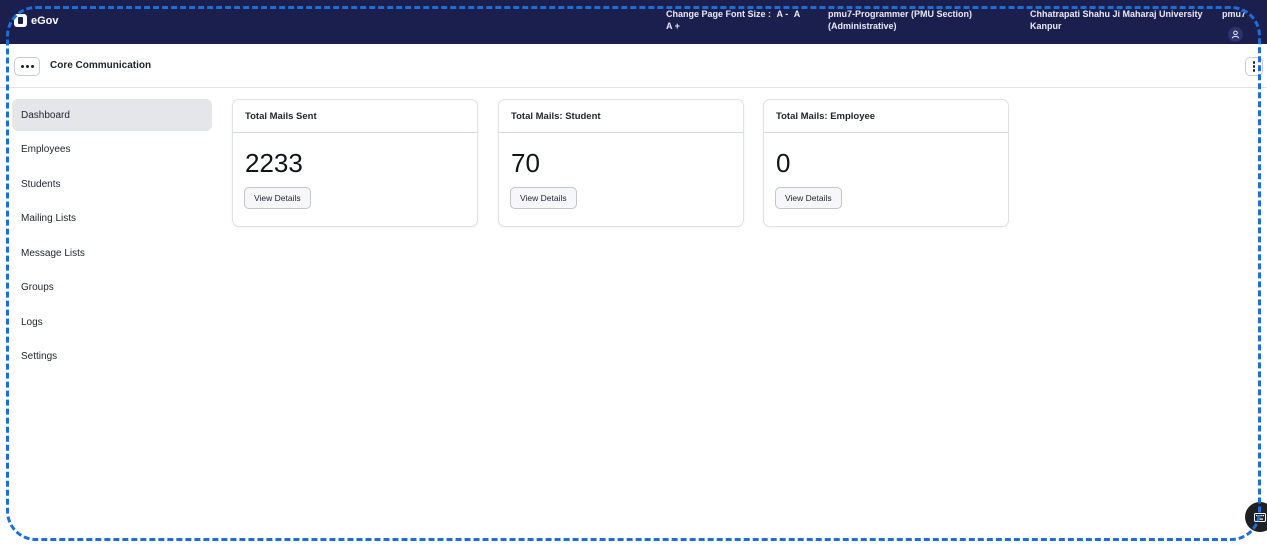 This screenshot has height=547, width=1267. I want to click on user-icon, so click(1235, 34).